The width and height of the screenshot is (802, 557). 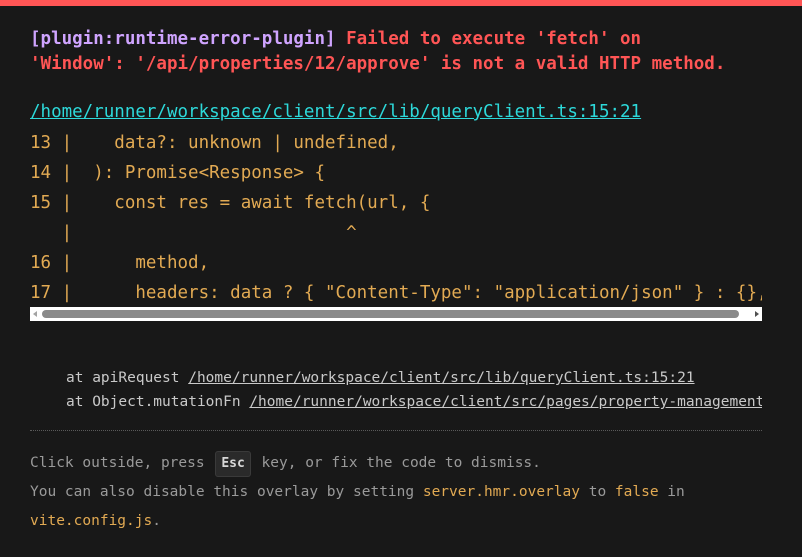 I want to click on config-file-name: vite.config.js, so click(x=91, y=521).